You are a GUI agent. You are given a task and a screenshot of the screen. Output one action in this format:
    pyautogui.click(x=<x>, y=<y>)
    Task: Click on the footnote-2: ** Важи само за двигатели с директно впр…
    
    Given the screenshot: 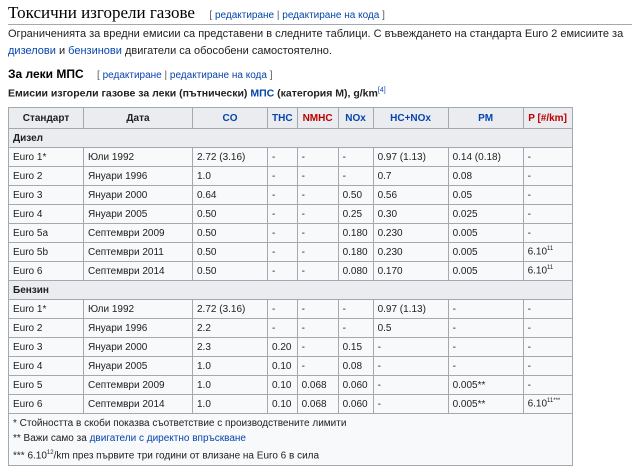 What is the action you would take?
    pyautogui.click(x=129, y=438)
    